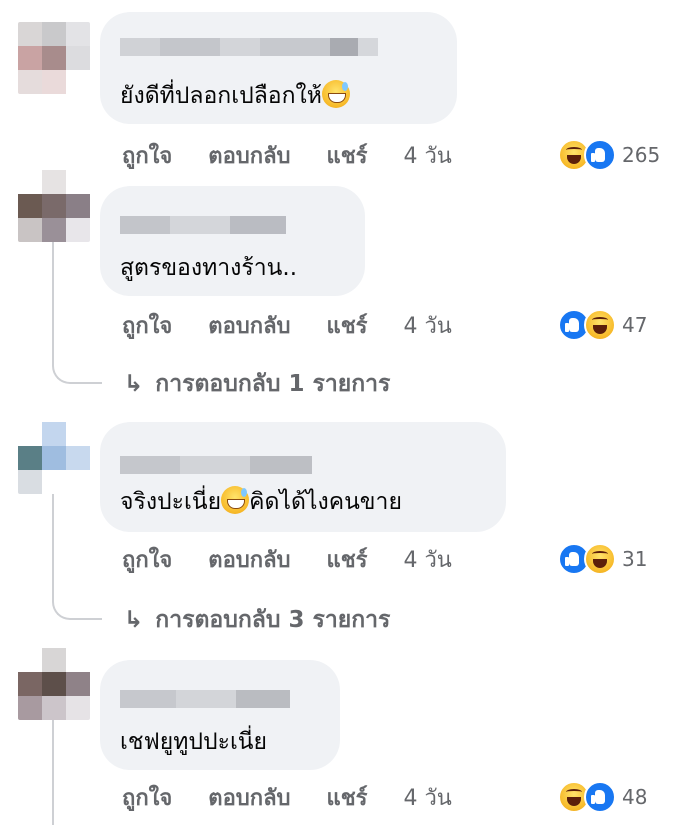 This screenshot has width=700, height=825. Describe the element at coordinates (235, 96) in the screenshot. I see `comment-text: ยังดีที่ปลอกเปลือกให้` at that location.